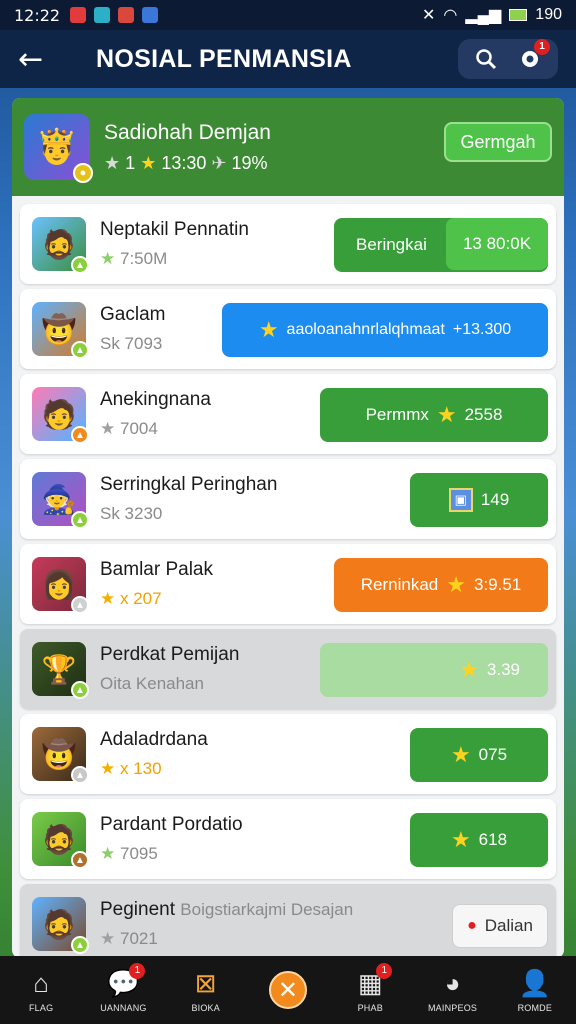 This screenshot has width=576, height=1024. What do you see at coordinates (493, 754) in the screenshot?
I see `reward-value: 075` at bounding box center [493, 754].